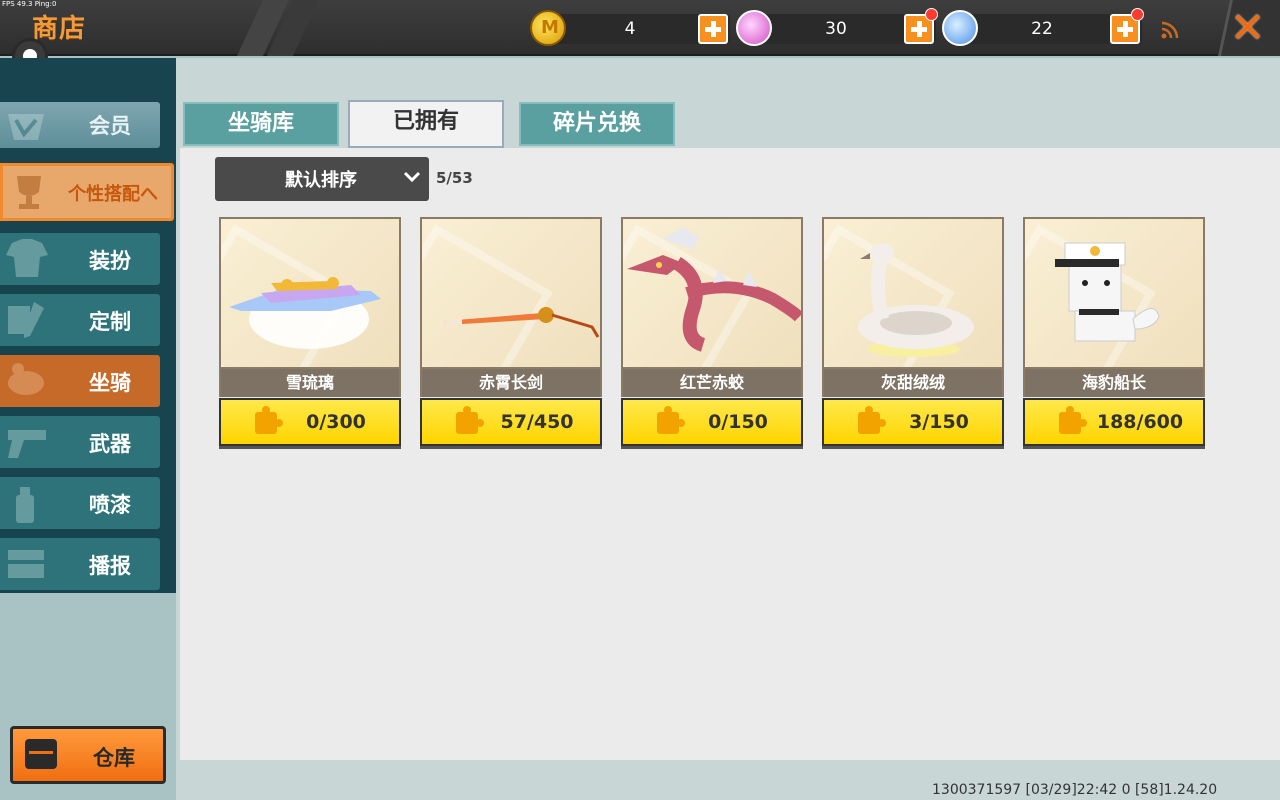 This screenshot has width=1280, height=800. I want to click on sidebar-item-broadcast: 播报, so click(80, 564).